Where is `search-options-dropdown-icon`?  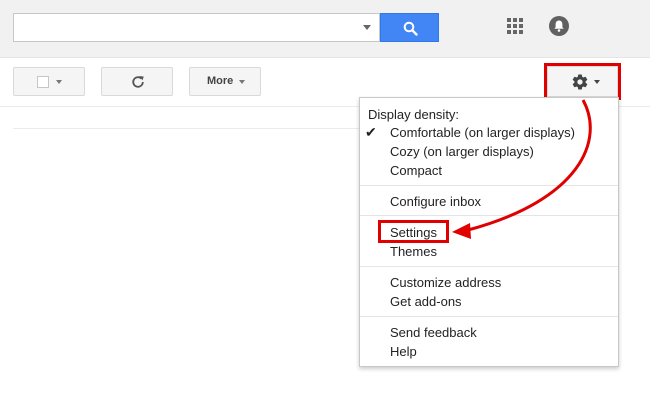 search-options-dropdown-icon is located at coordinates (367, 27).